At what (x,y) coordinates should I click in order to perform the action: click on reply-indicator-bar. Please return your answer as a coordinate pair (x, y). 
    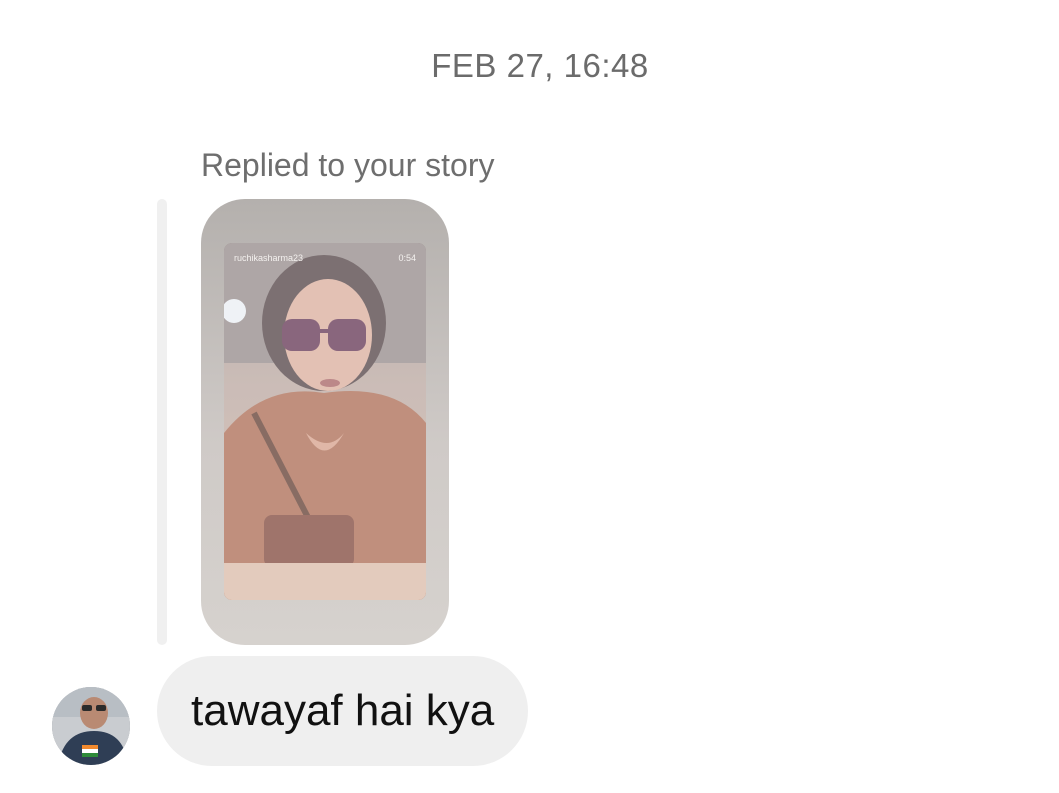
    Looking at the image, I should click on (162, 422).